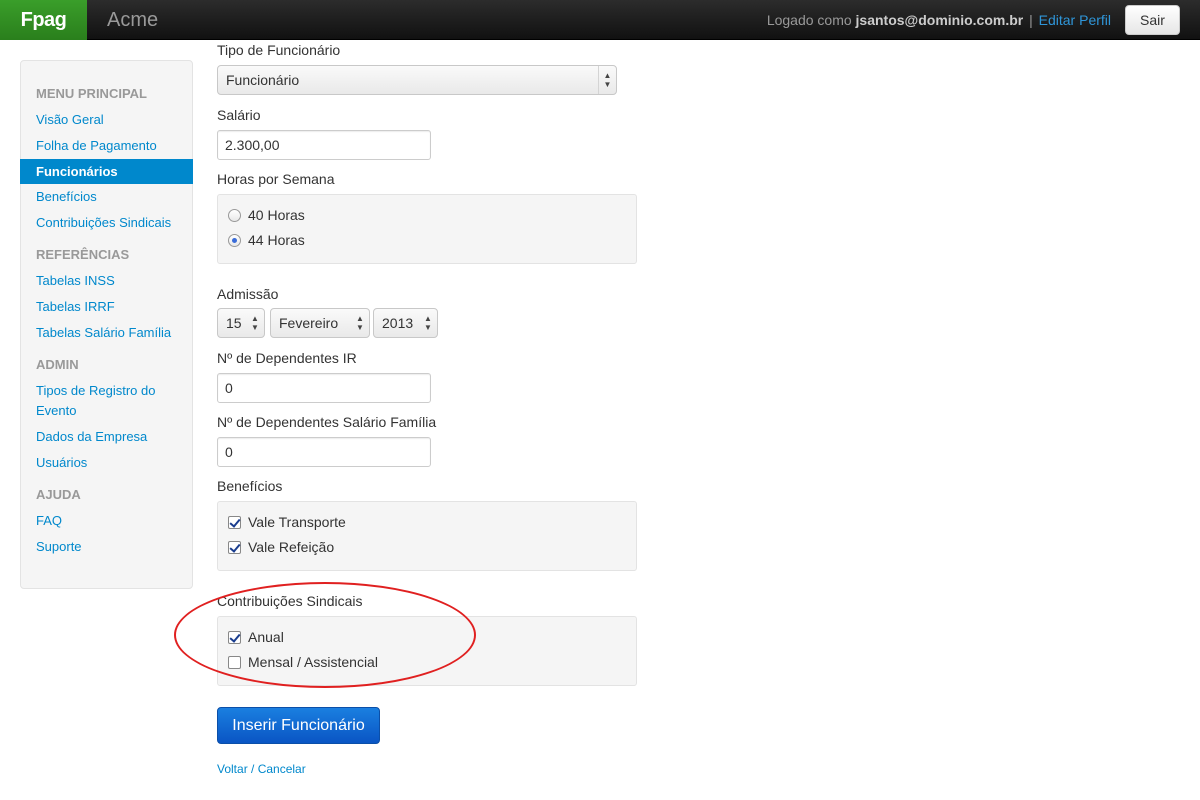 The width and height of the screenshot is (1200, 800). I want to click on sidebar-item-tabelas-irrf: Tabelas IRRF, so click(106, 307).